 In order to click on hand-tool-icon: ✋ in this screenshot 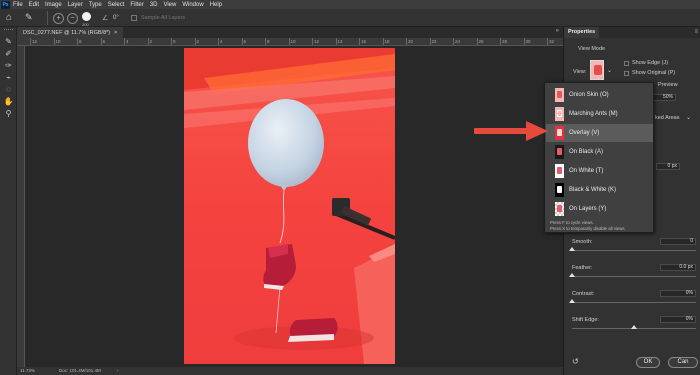, I will do `click(8, 102)`.